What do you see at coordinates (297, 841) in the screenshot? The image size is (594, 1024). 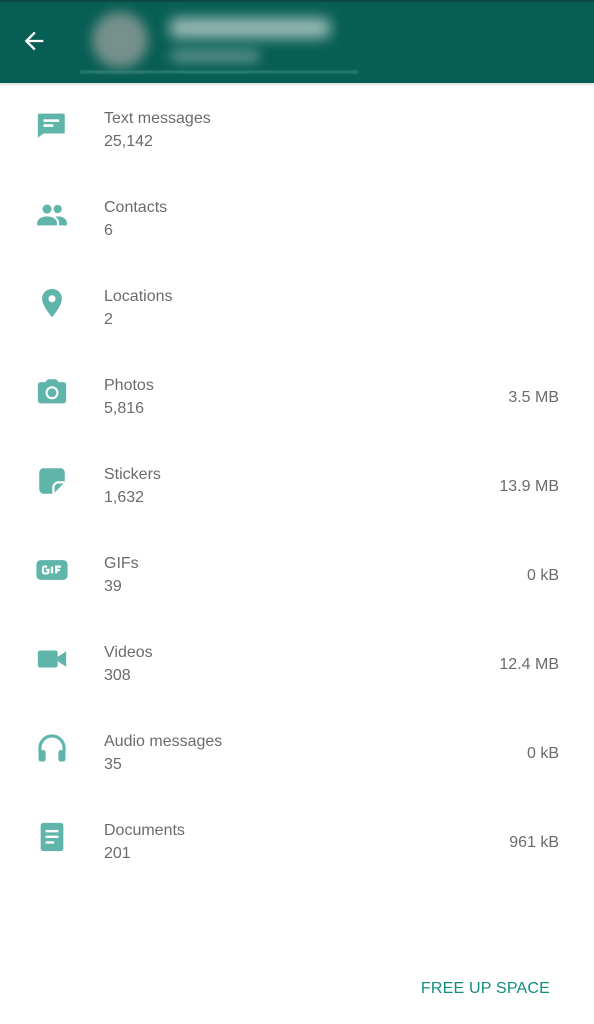 I see `list-item-documents: Documents 201 961 kB` at bounding box center [297, 841].